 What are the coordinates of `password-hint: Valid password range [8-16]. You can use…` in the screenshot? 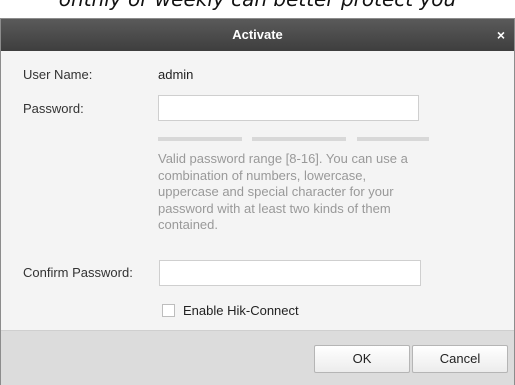 It's located at (283, 191).